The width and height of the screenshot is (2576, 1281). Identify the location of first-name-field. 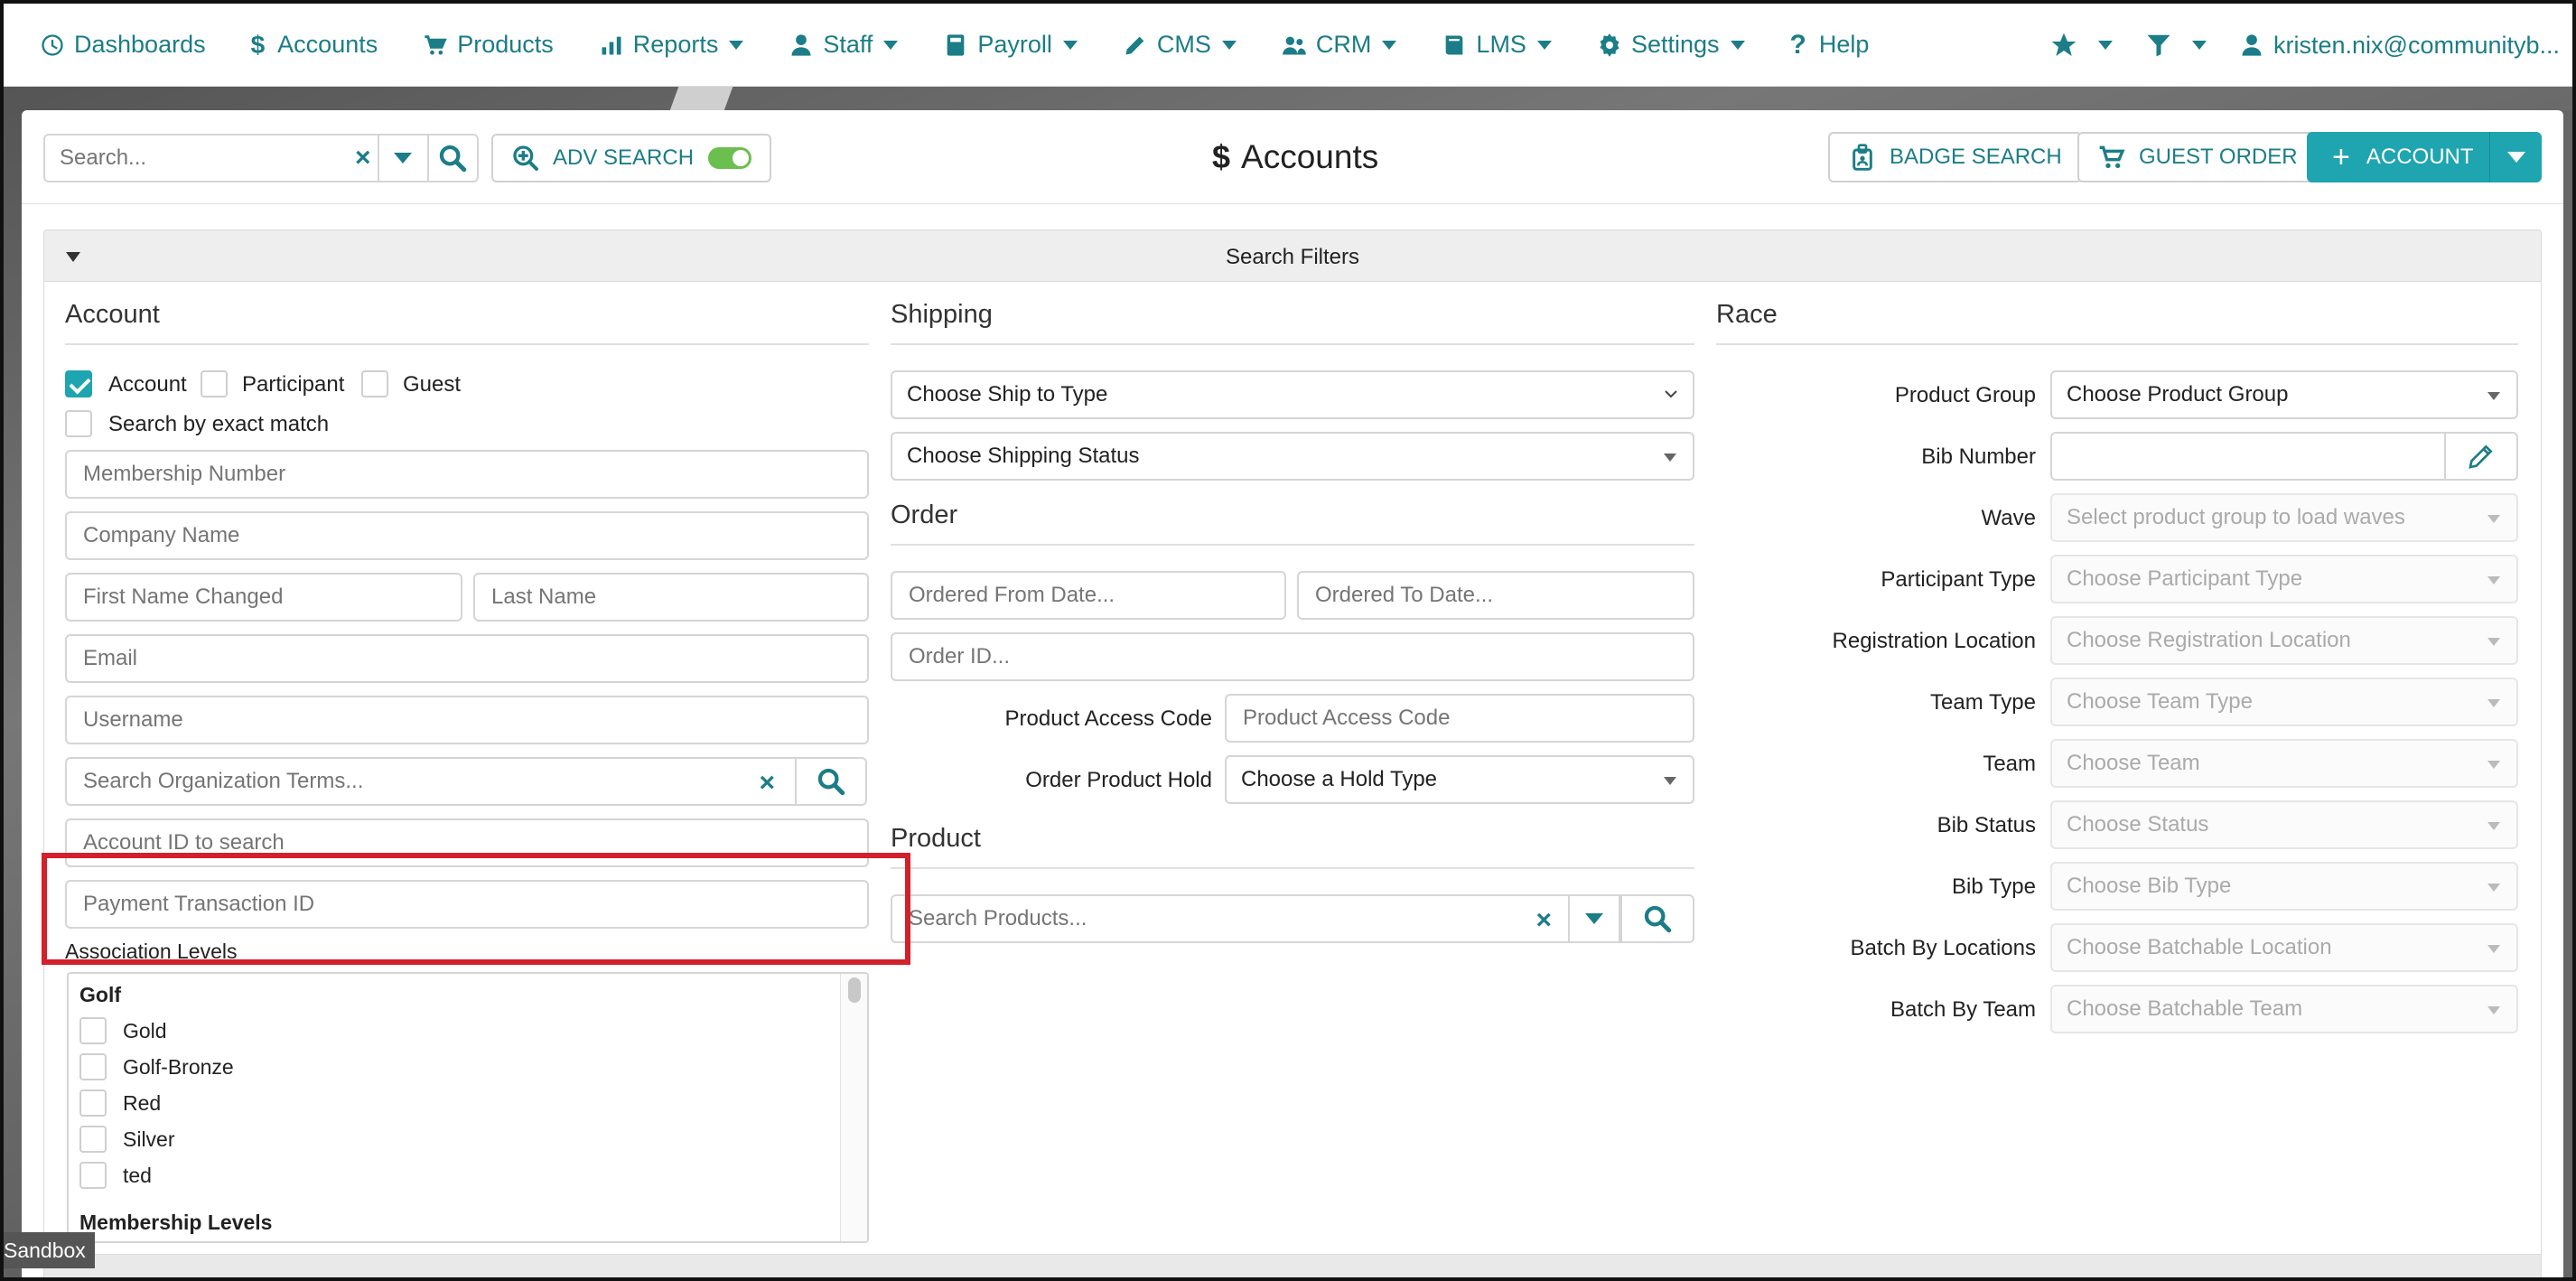
(263, 597).